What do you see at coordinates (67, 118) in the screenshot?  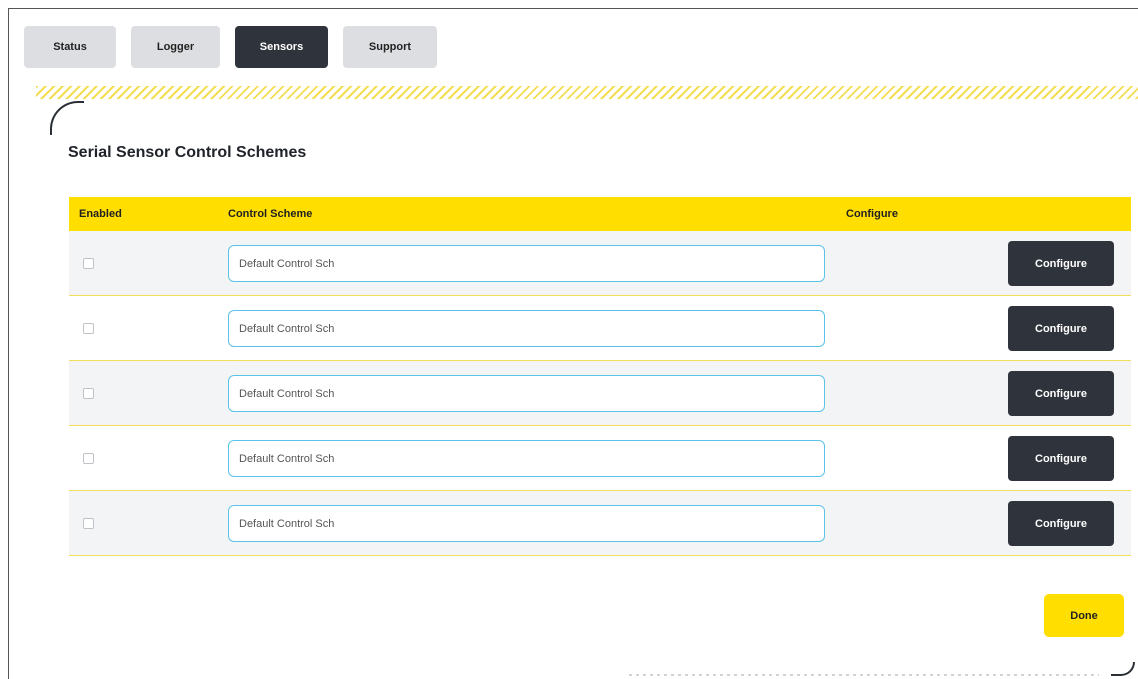 I see `corner-bracket-top-left` at bounding box center [67, 118].